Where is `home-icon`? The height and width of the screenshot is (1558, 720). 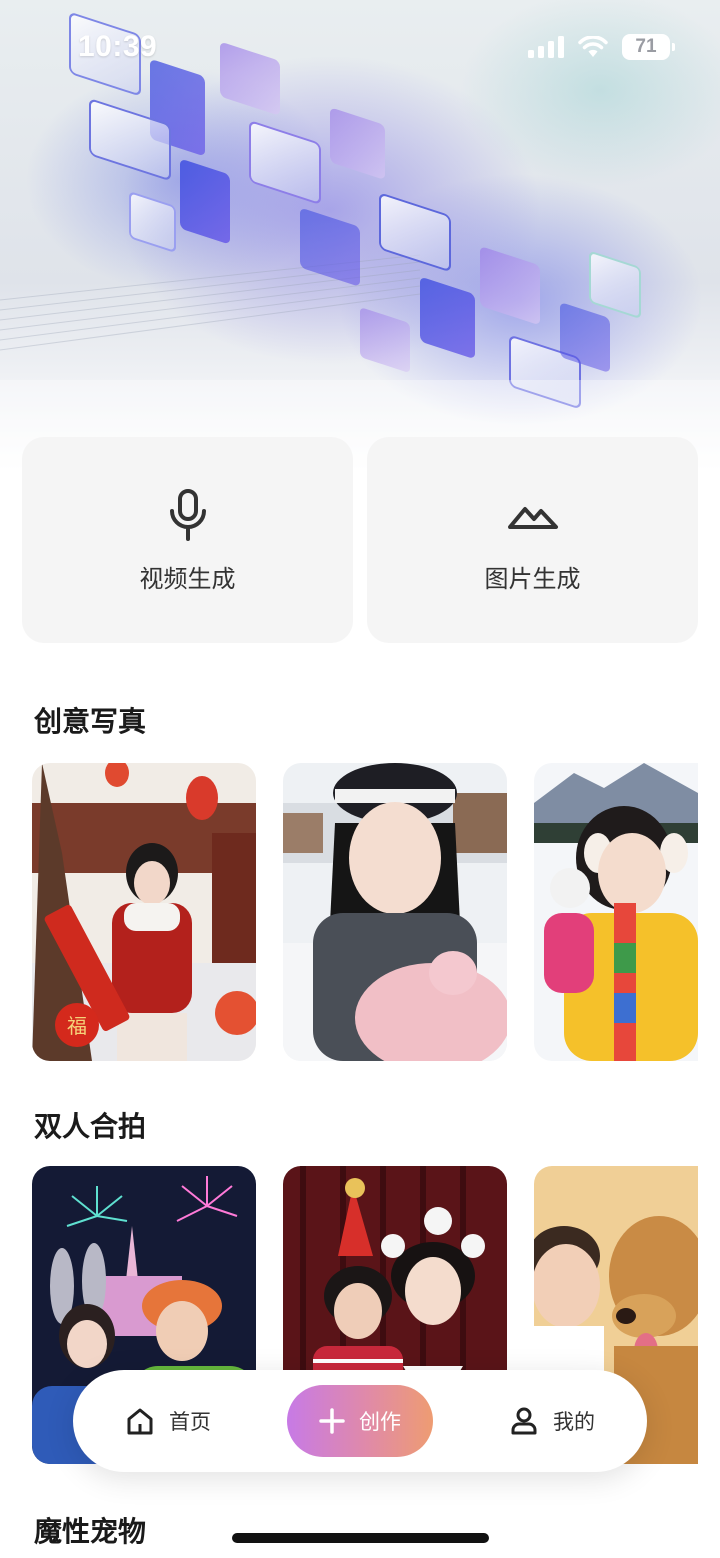 home-icon is located at coordinates (140, 1421).